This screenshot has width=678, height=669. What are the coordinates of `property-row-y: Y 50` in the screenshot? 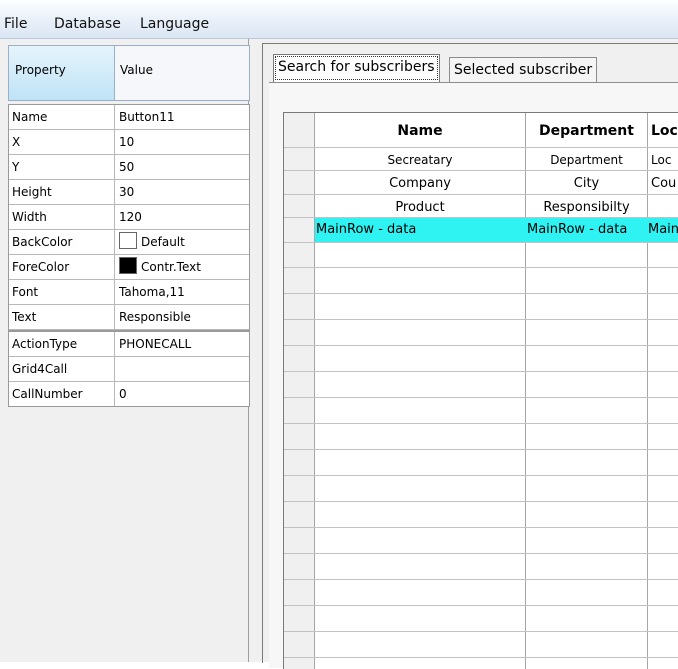 It's located at (129, 167).